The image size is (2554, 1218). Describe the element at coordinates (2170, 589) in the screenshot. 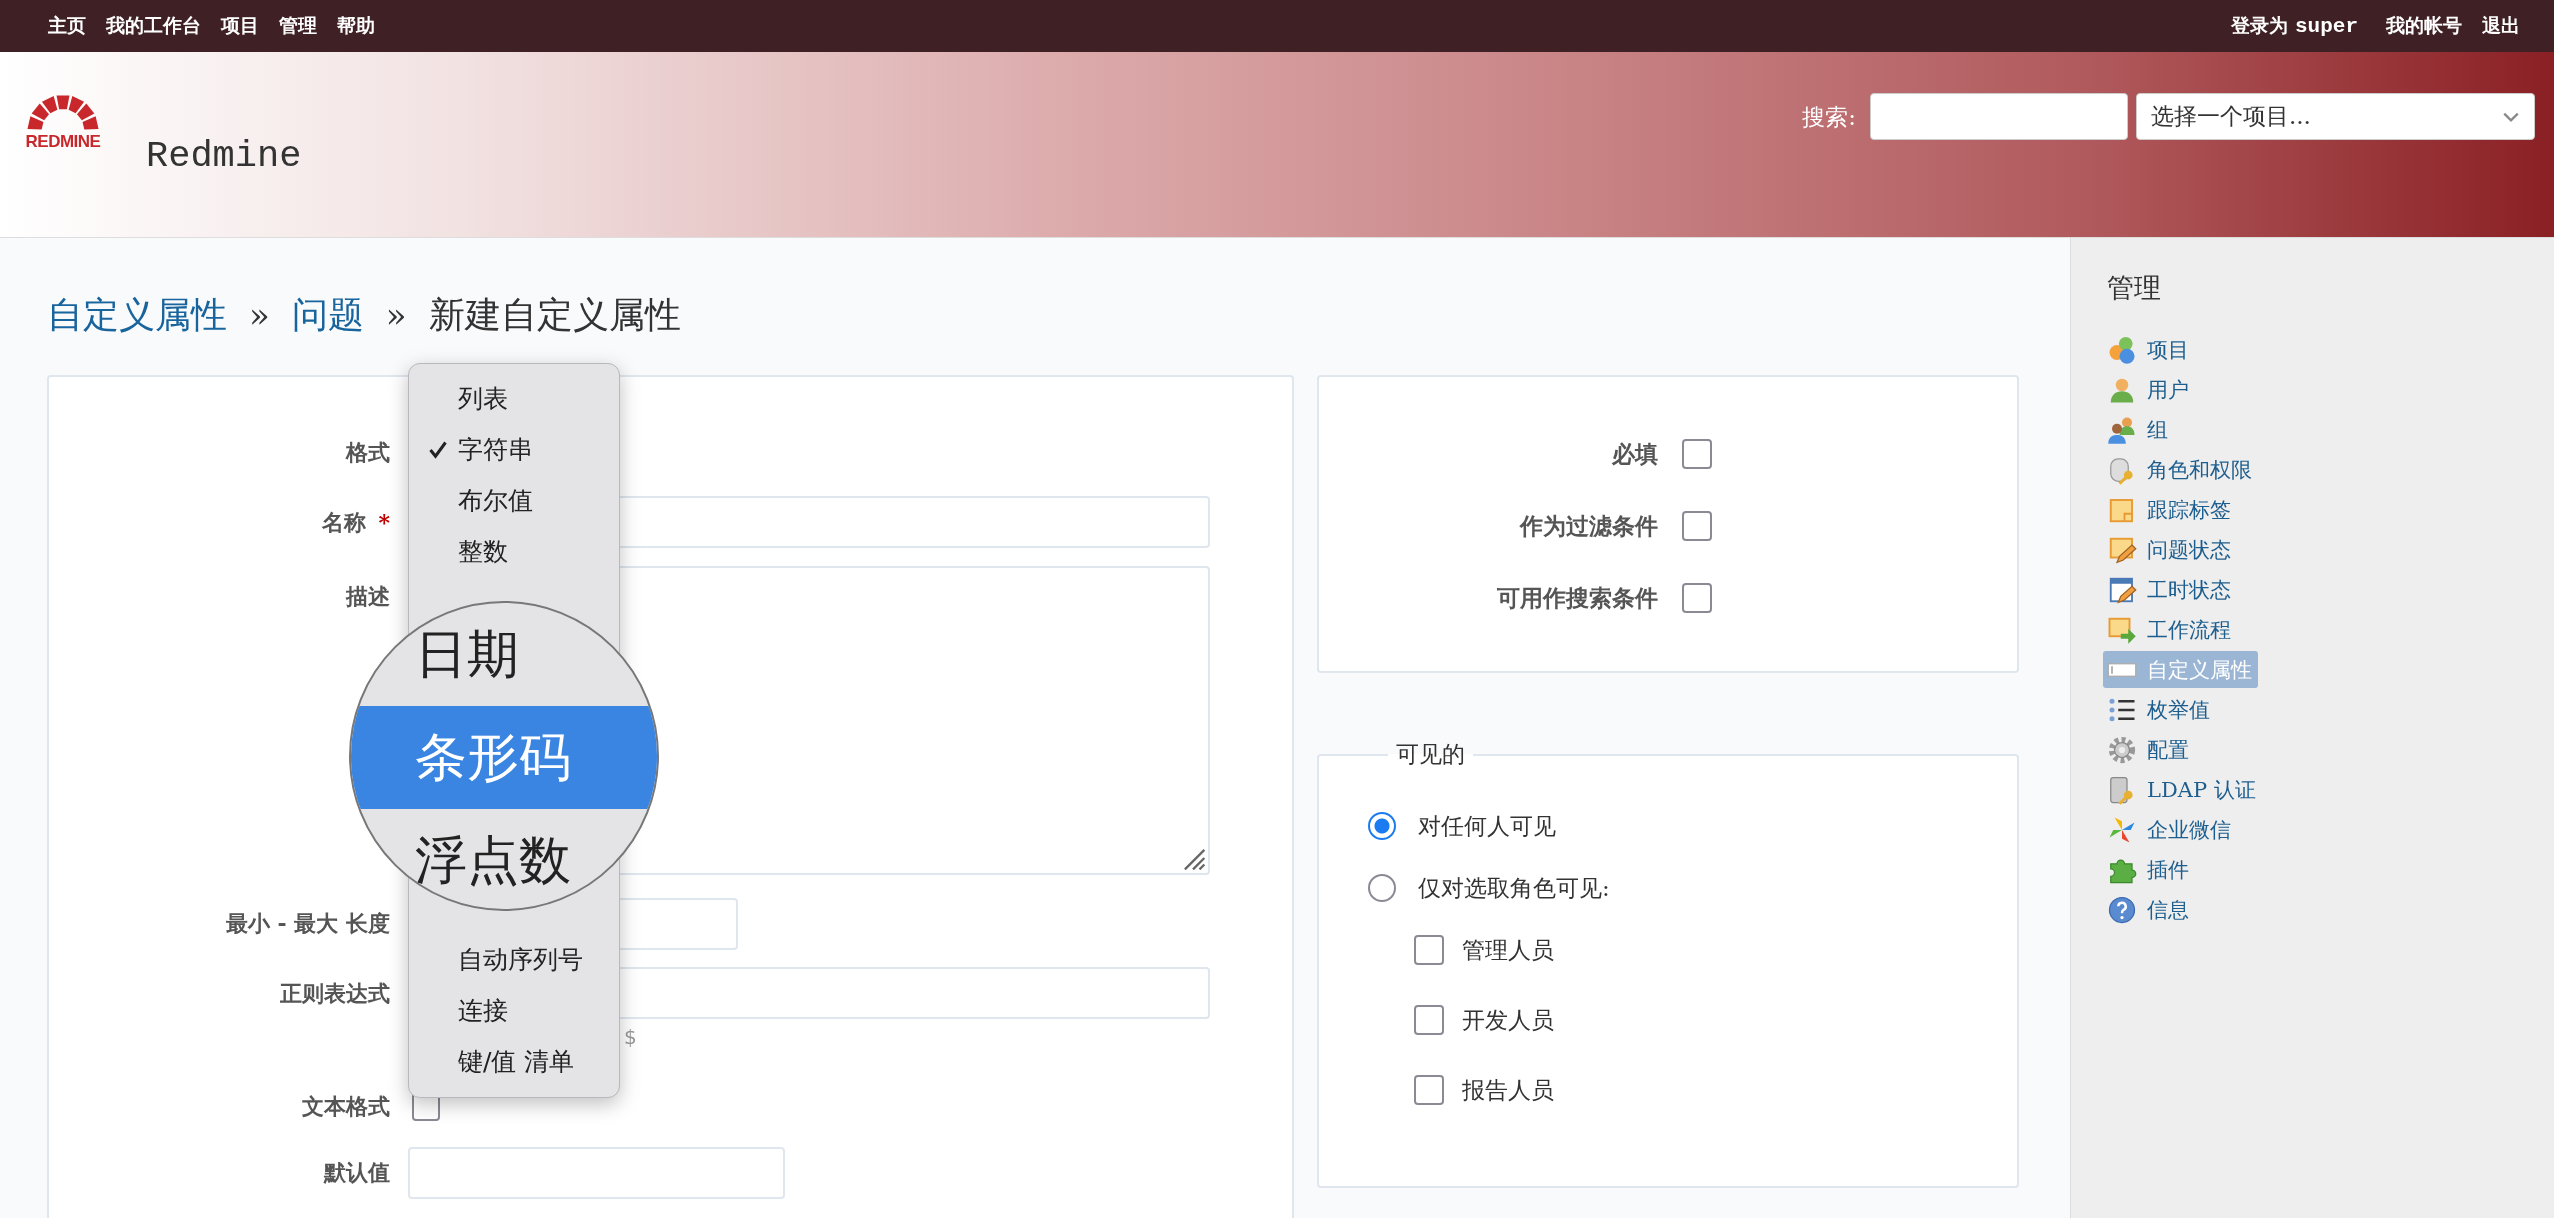

I see `sidebar-item: 工时状态` at that location.